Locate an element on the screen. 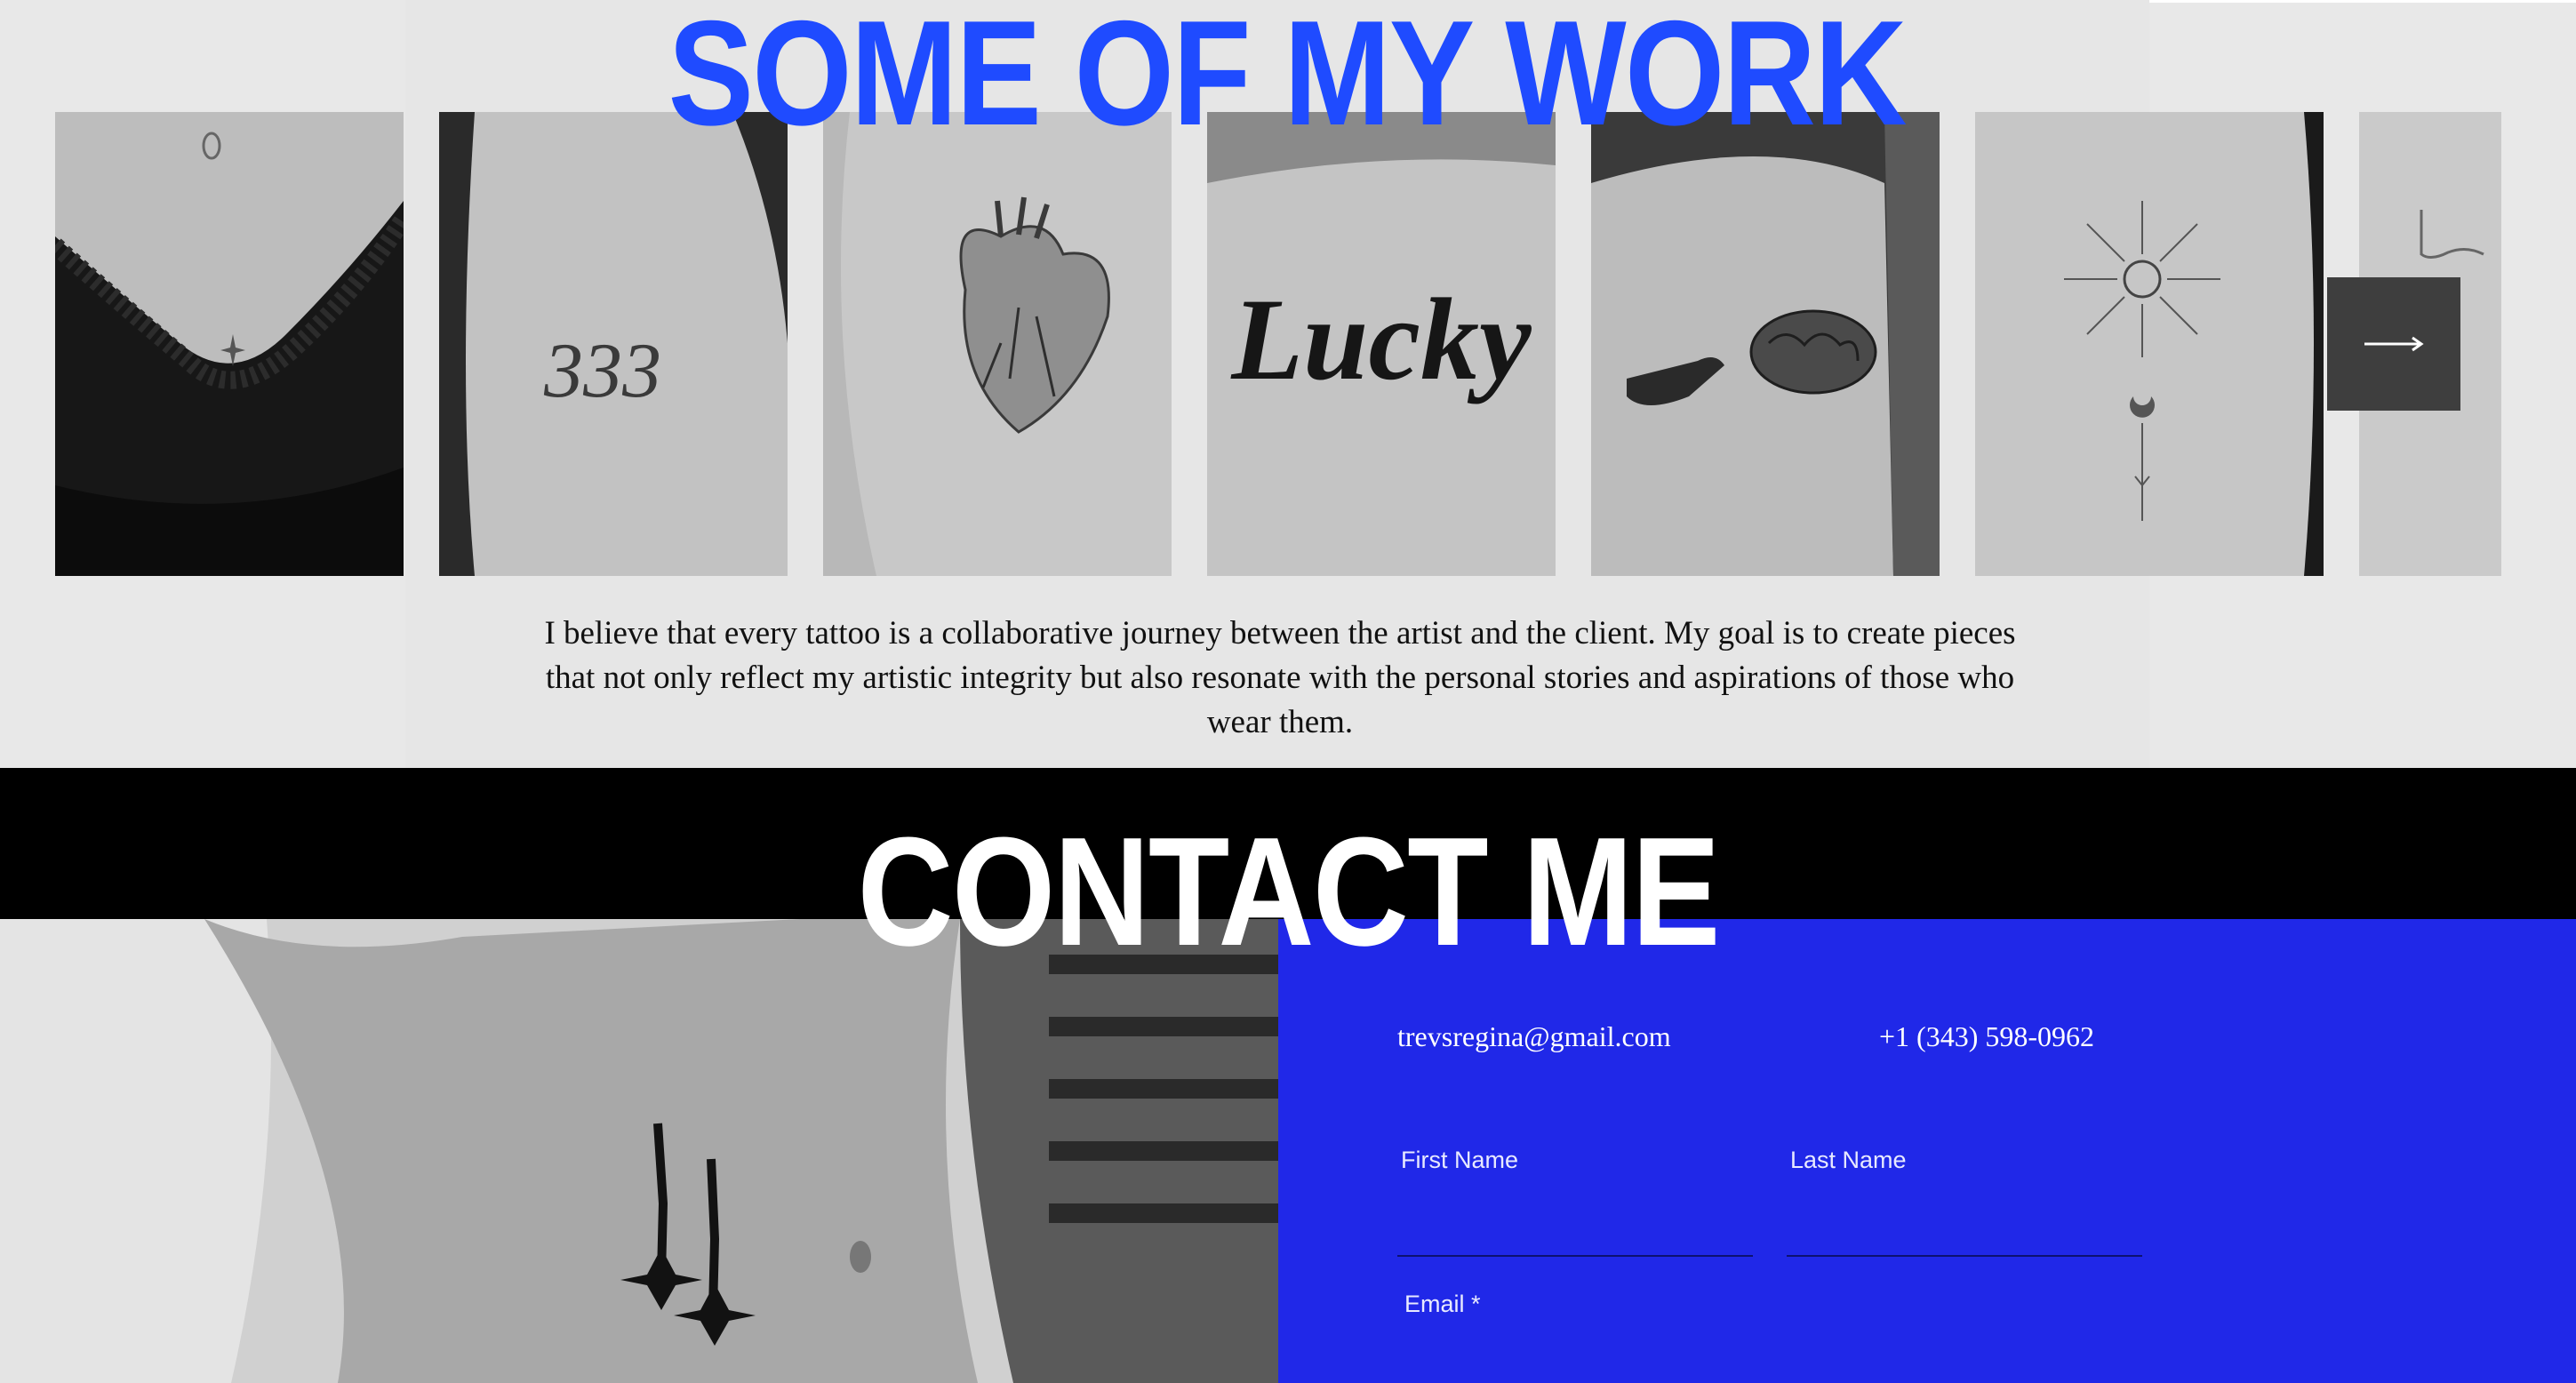 The image size is (2576, 1383). last-name-label: Last Name is located at coordinates (1848, 1160).